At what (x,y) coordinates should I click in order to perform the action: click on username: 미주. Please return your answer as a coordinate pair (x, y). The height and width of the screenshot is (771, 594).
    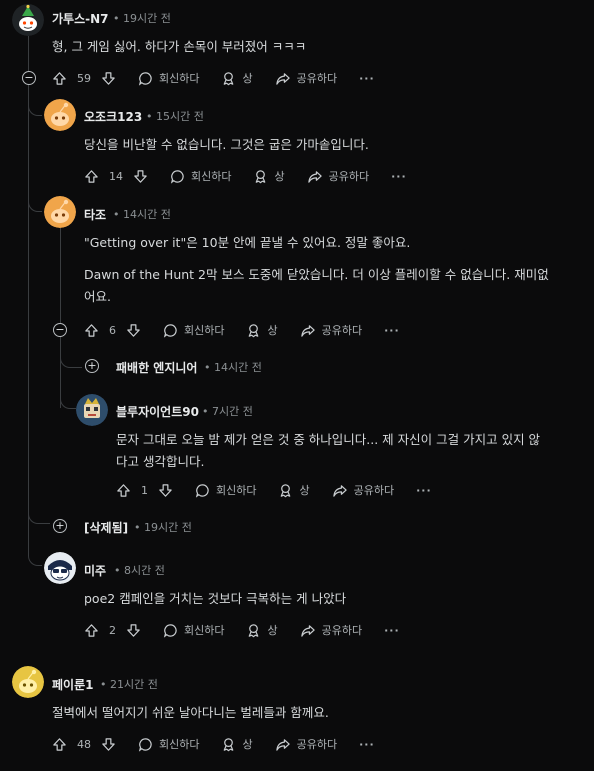
    Looking at the image, I should click on (95, 570).